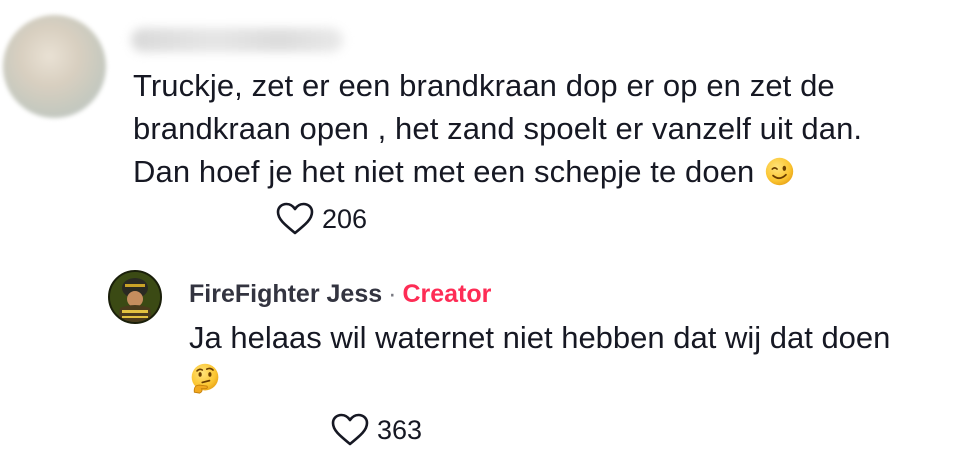 The width and height of the screenshot is (954, 468). What do you see at coordinates (345, 218) in the screenshot?
I see `comment-like-count: 206` at bounding box center [345, 218].